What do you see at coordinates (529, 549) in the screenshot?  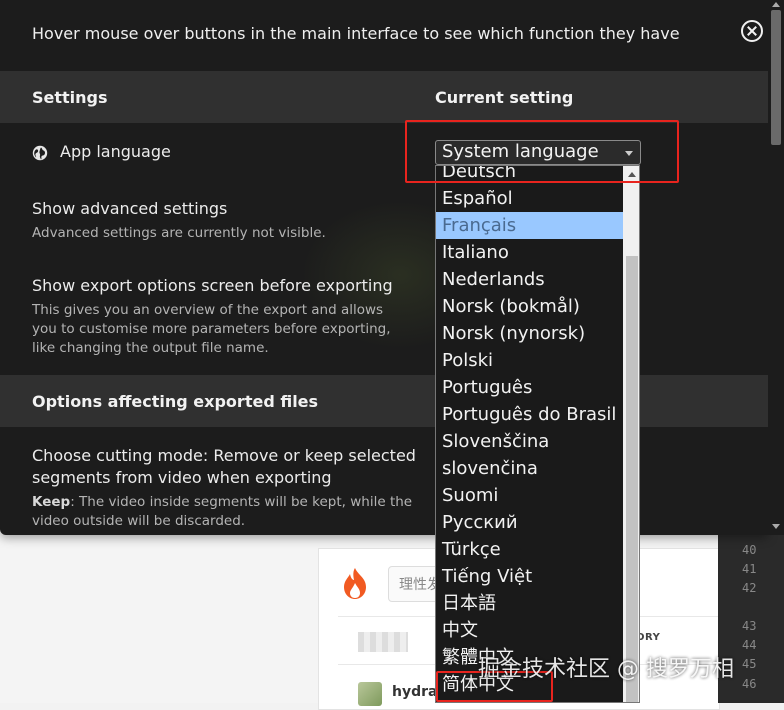 I see `language-option: Türkçe` at bounding box center [529, 549].